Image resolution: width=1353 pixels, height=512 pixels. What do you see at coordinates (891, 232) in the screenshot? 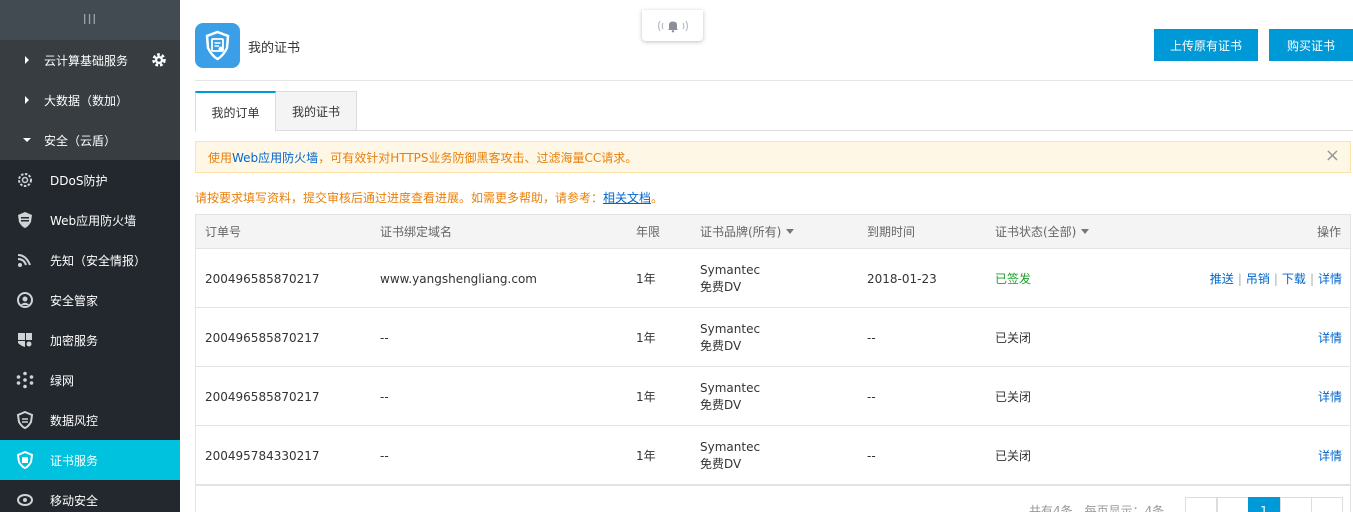
I see `header-expiry: 到期时间` at bounding box center [891, 232].